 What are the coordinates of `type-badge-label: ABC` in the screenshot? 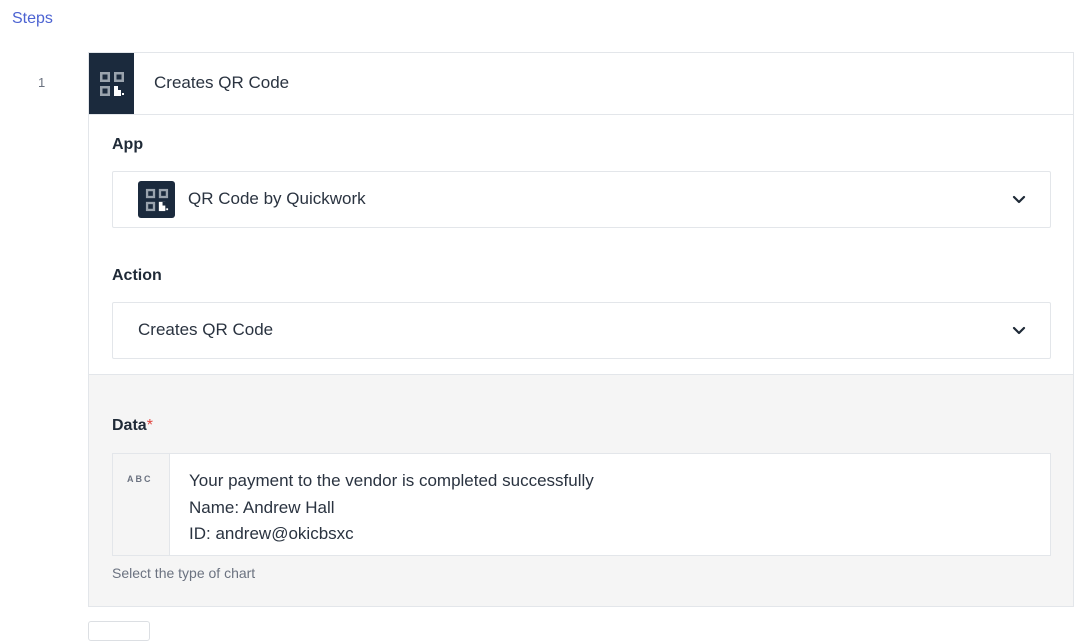 It's located at (140, 479).